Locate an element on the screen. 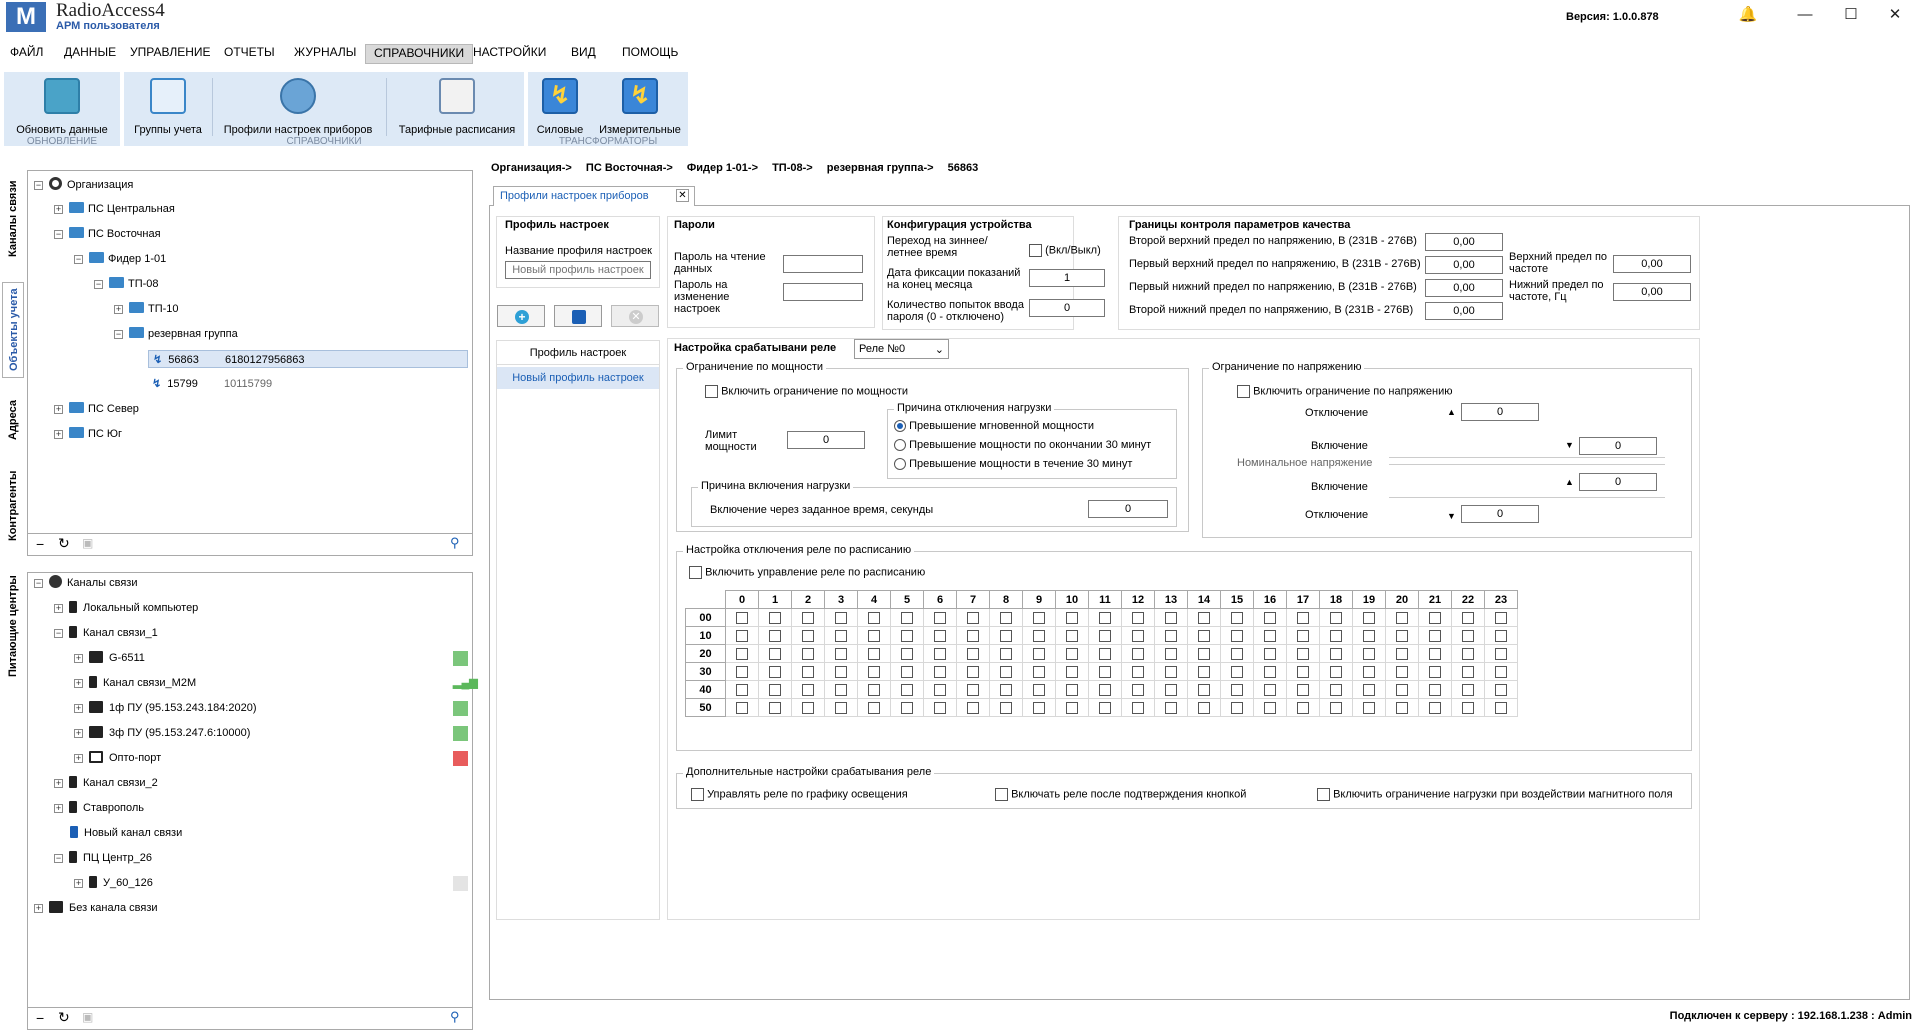 The width and height of the screenshot is (1920, 1033). profile-name-input is located at coordinates (578, 270).